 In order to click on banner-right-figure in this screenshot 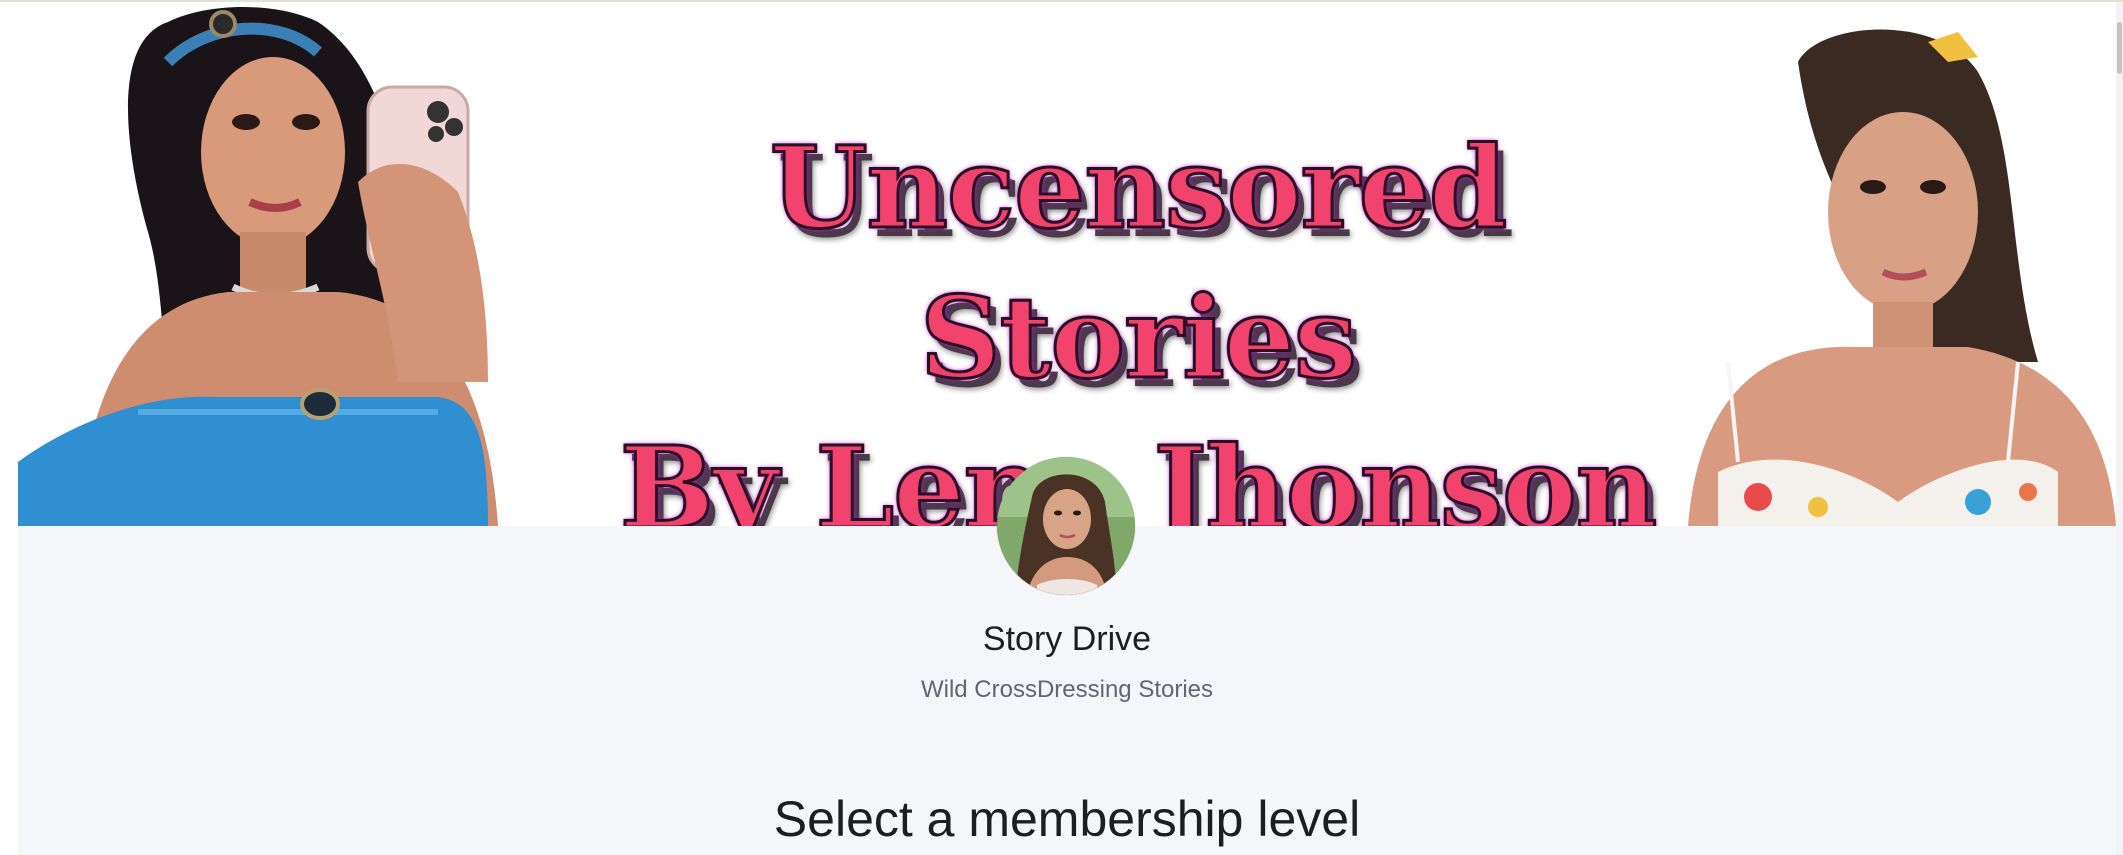, I will do `click(1902, 277)`.